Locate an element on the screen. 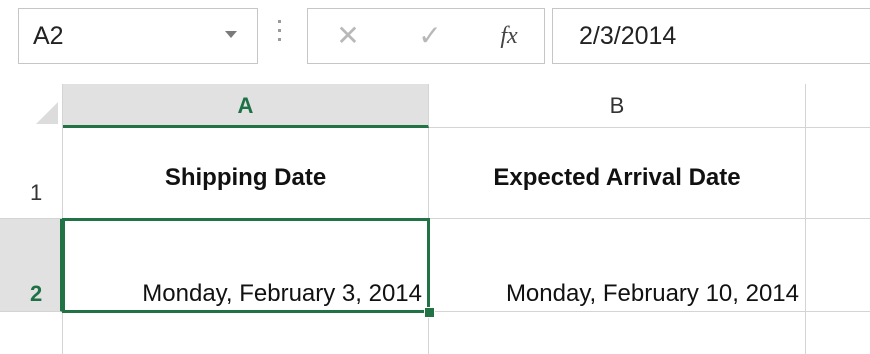 Image resolution: width=870 pixels, height=354 pixels. insert-function-button: fx is located at coordinates (509, 36).